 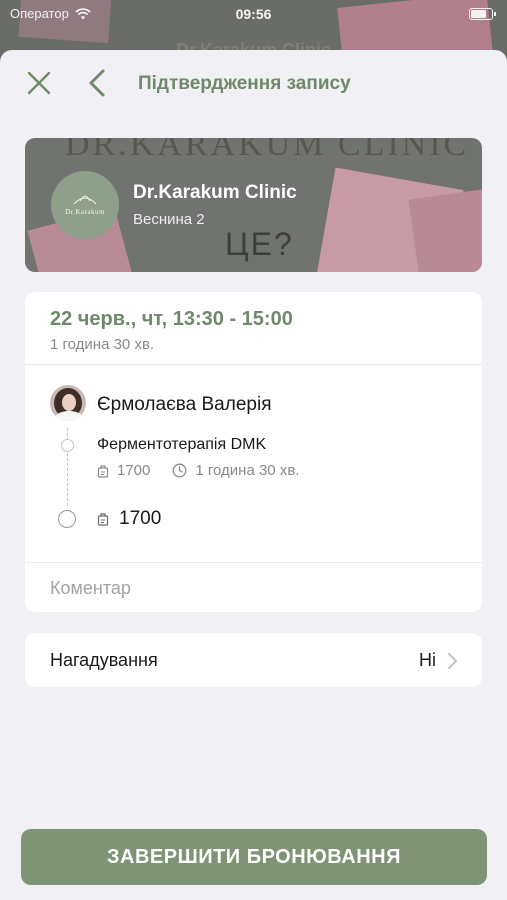 I want to click on clinic-name: Dr.Karakum Clinic, so click(x=215, y=192).